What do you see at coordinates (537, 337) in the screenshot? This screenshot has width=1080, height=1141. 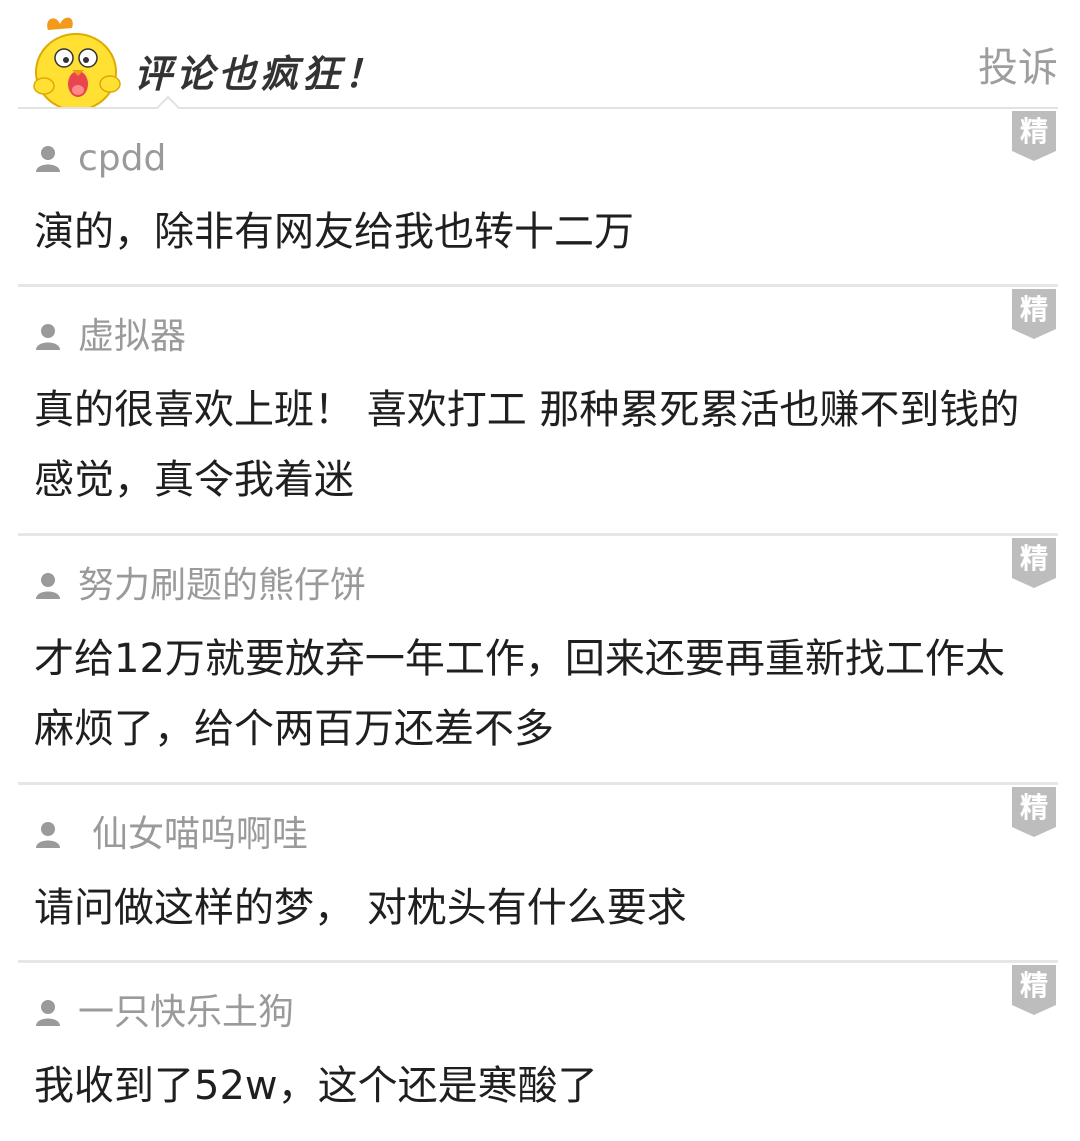 I see `user-row: 虚拟器` at bounding box center [537, 337].